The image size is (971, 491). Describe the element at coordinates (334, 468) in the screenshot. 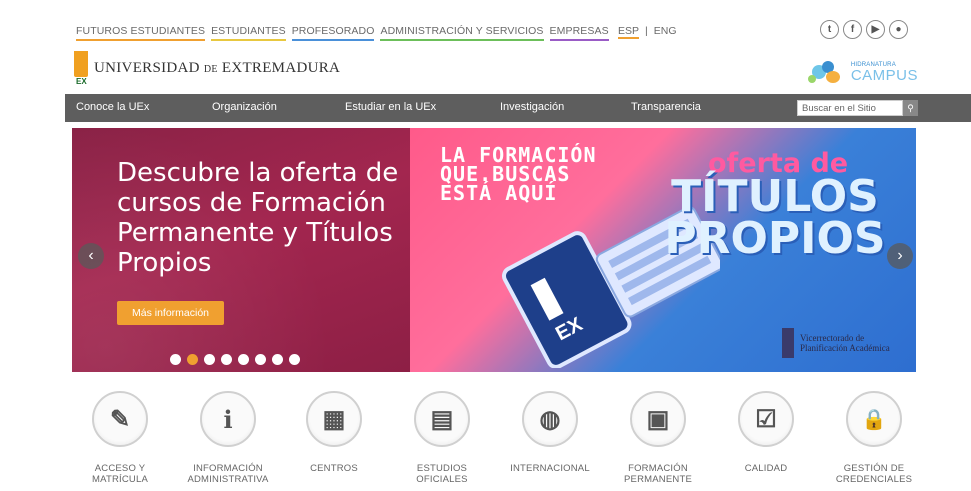

I see `quick-link-label: CENTROS` at that location.